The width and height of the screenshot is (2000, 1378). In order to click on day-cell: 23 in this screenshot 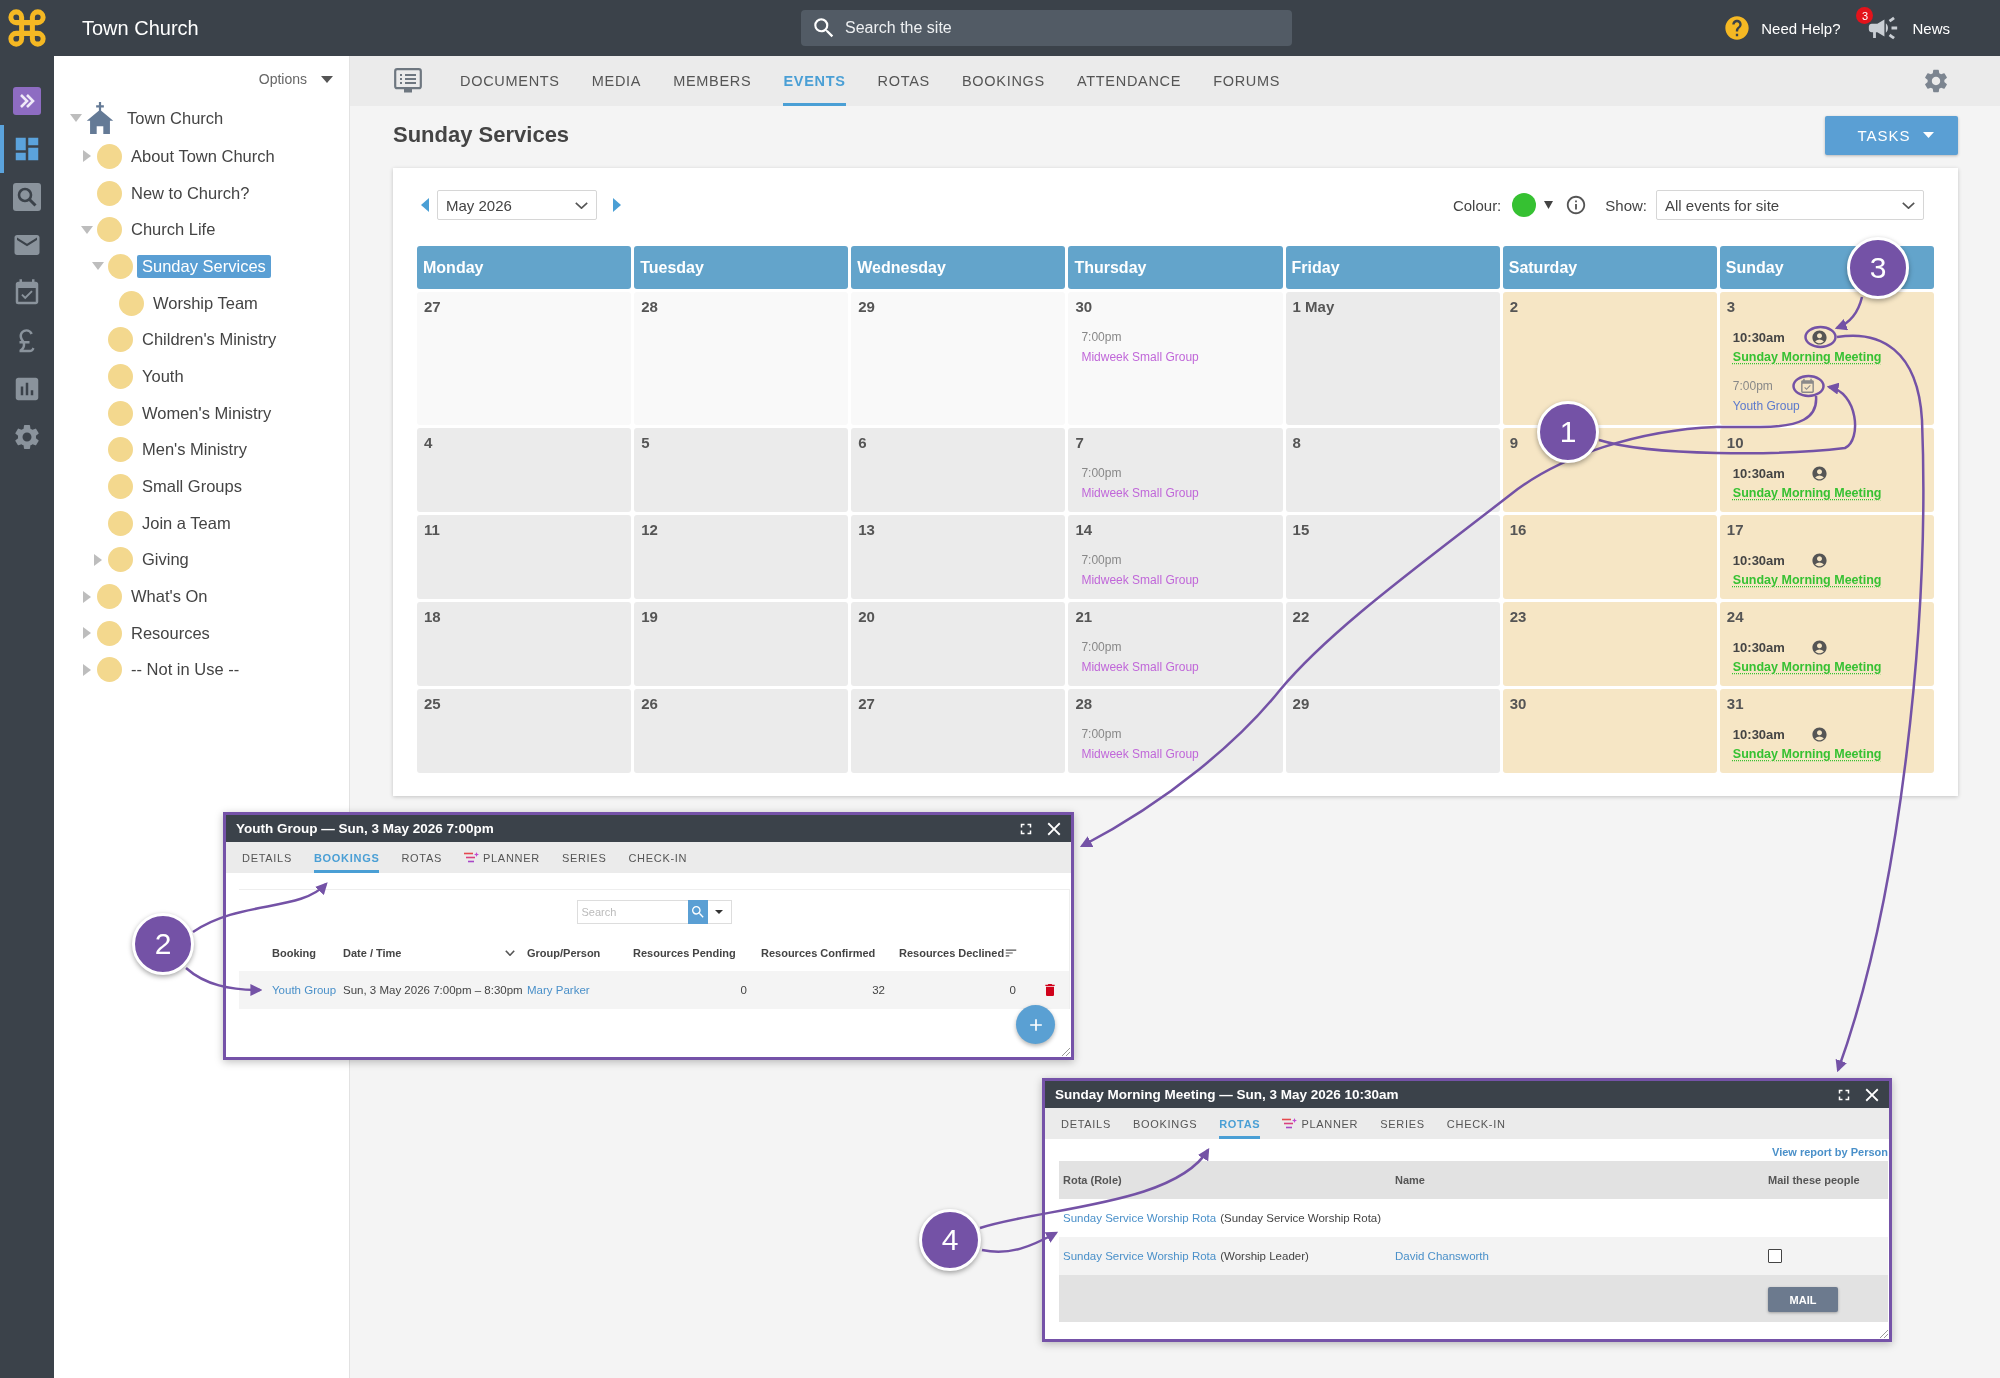, I will do `click(1609, 644)`.